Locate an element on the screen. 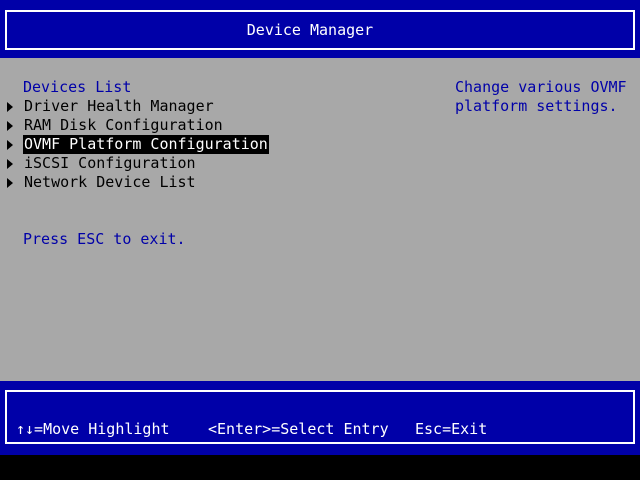  help-text: Change various OVMF platform settings. is located at coordinates (541, 96).